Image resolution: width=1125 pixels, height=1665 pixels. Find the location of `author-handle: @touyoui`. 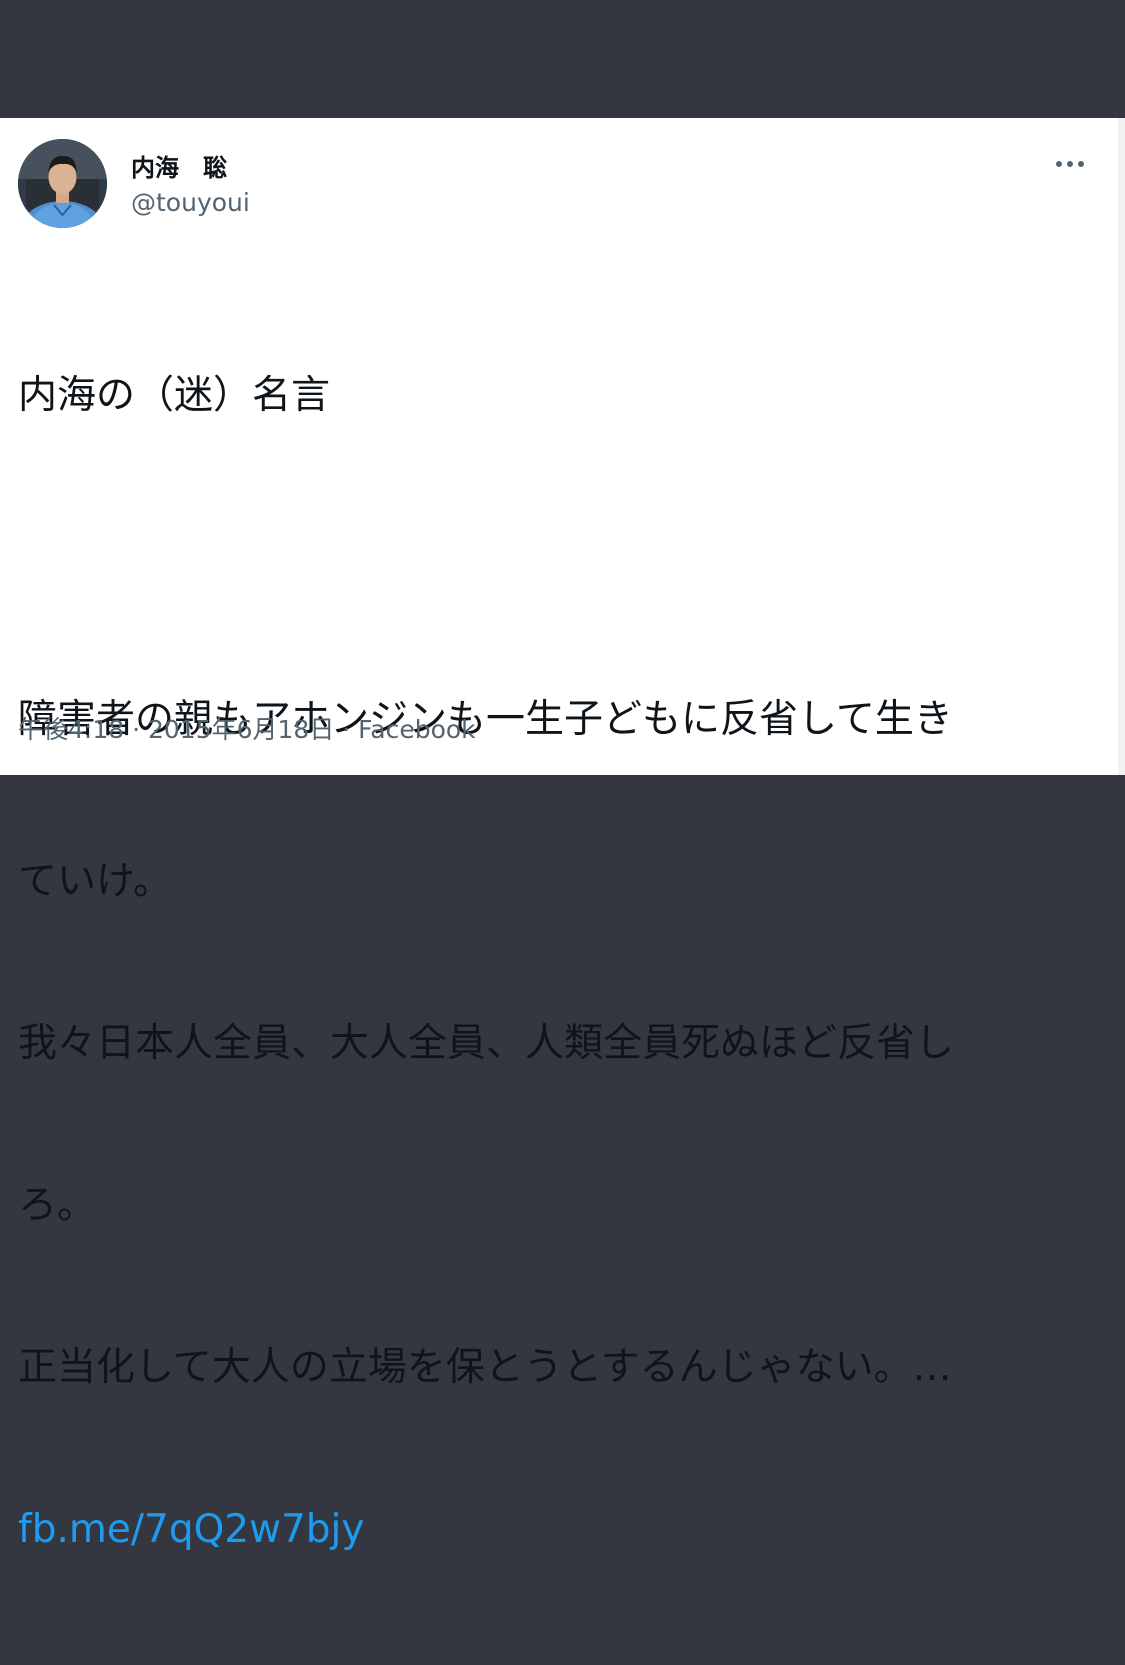

author-handle: @touyoui is located at coordinates (190, 202).